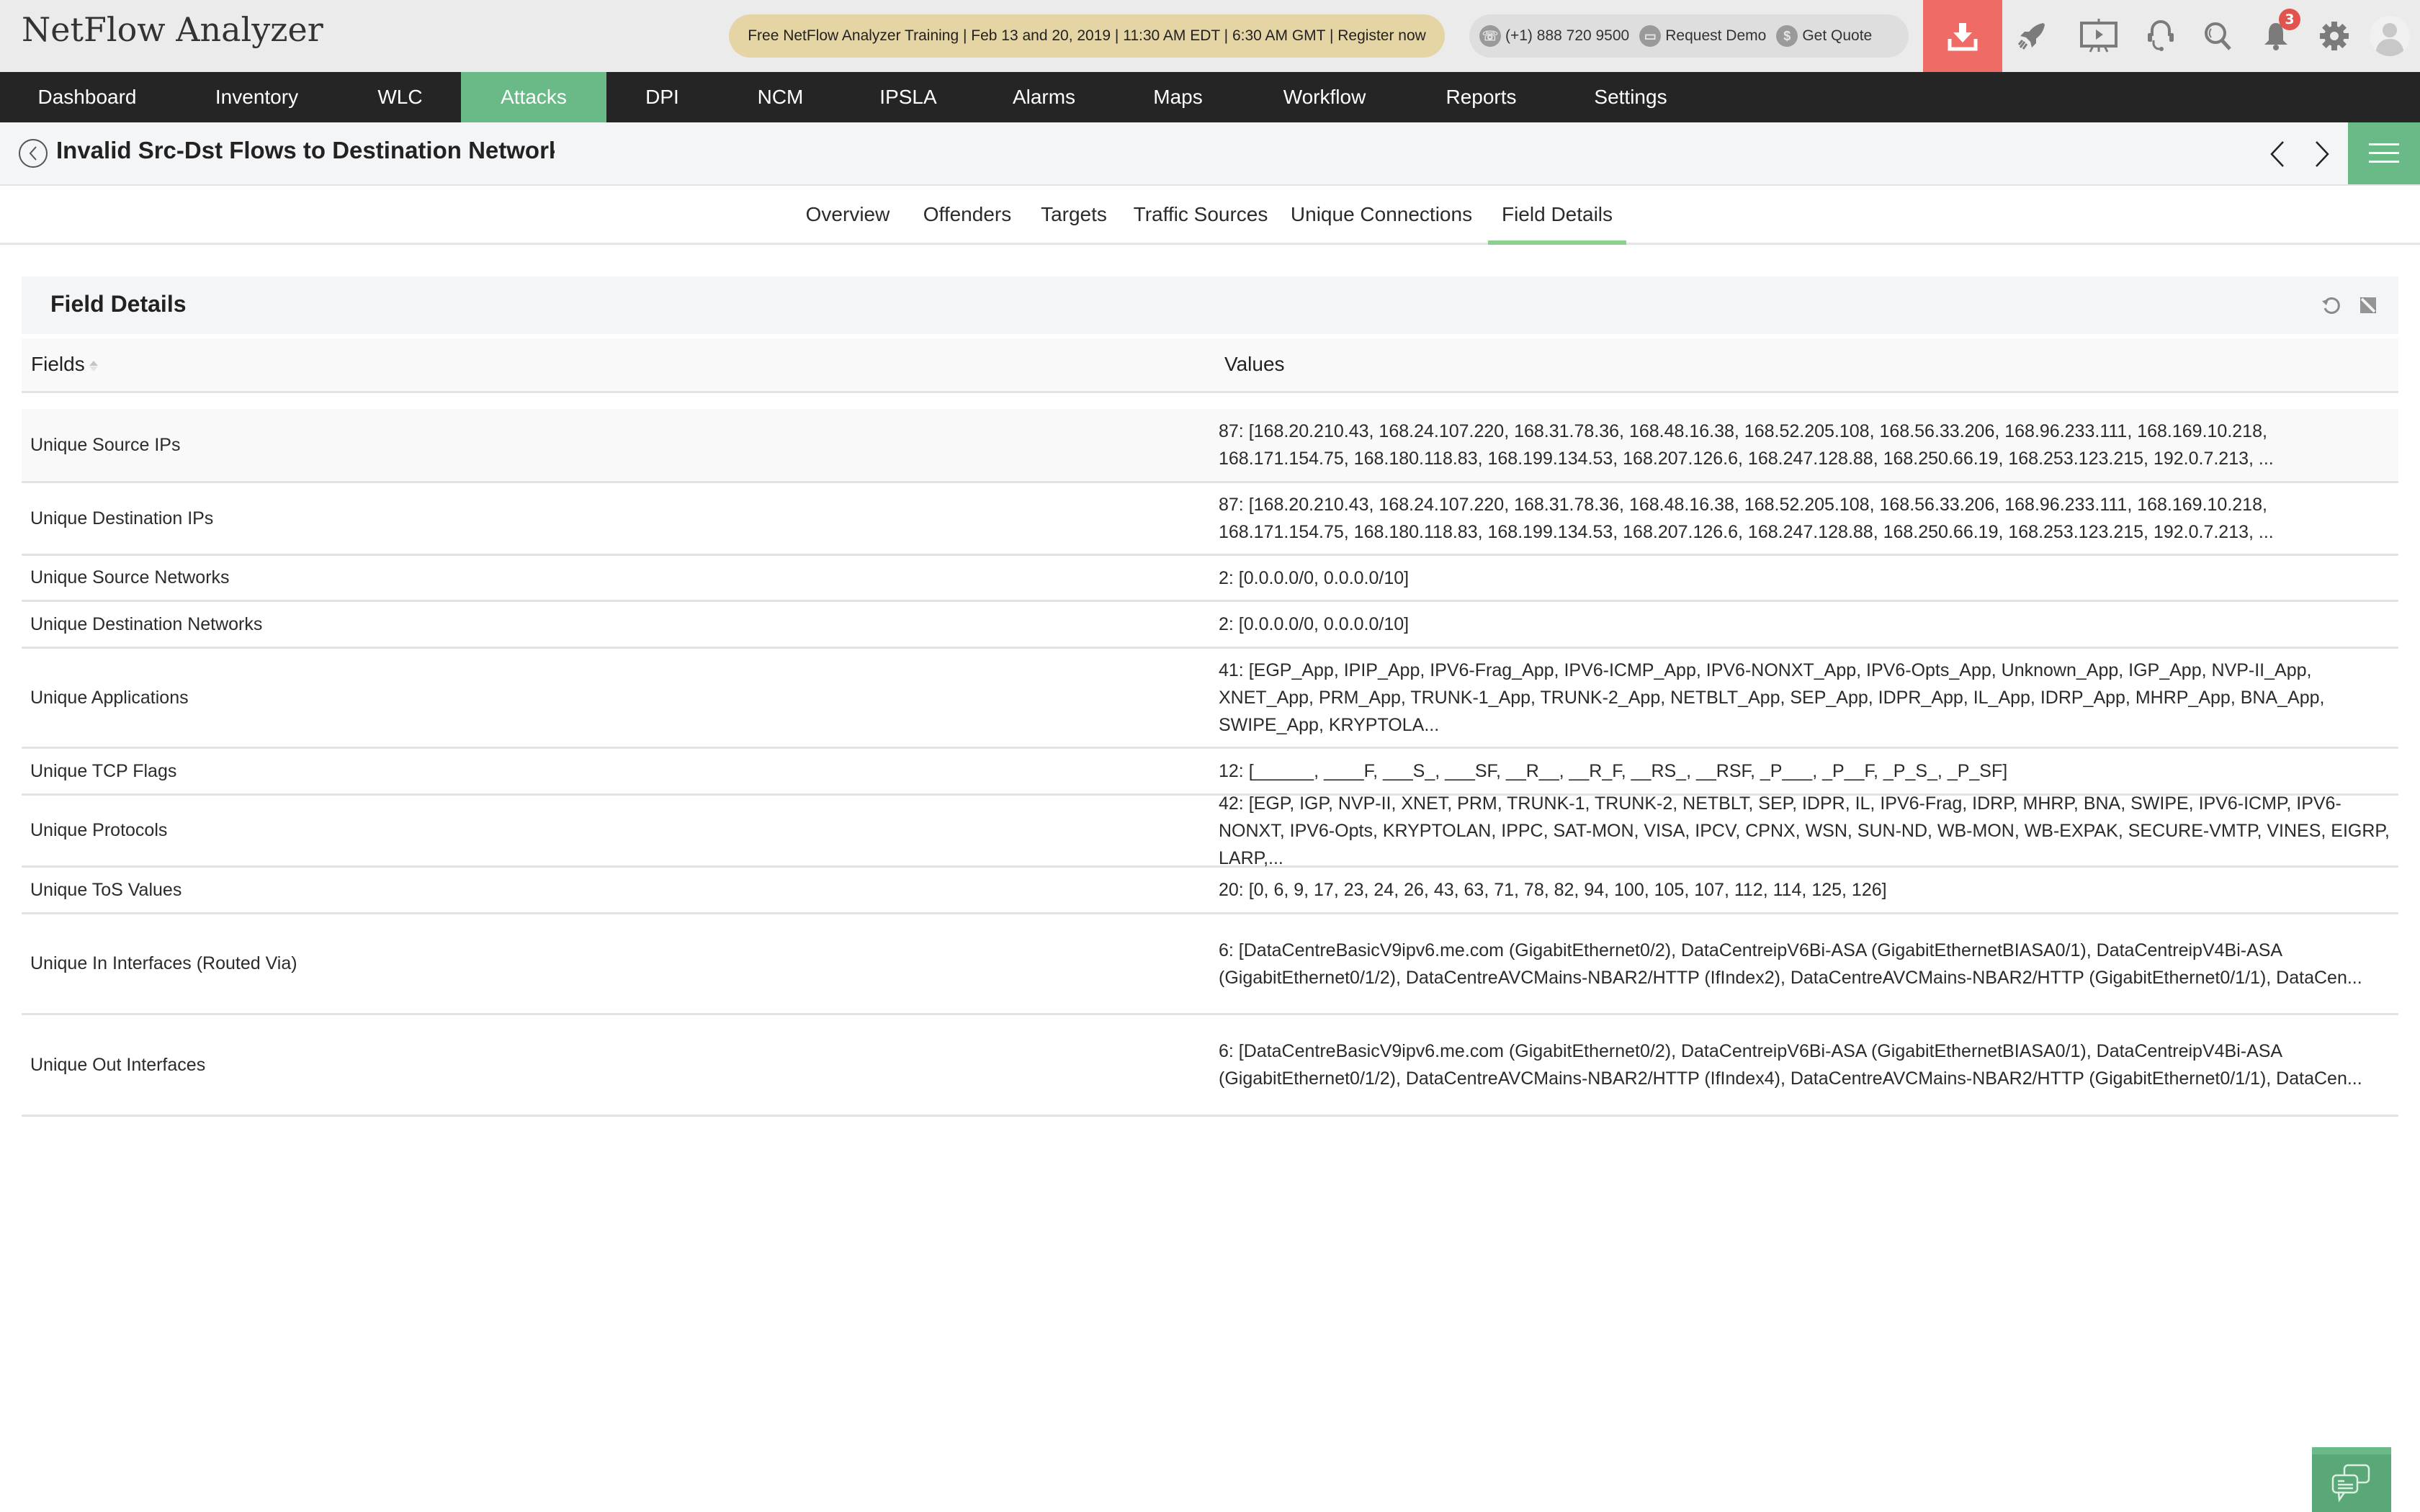  I want to click on field-name: Unique TCP Flags, so click(103, 770).